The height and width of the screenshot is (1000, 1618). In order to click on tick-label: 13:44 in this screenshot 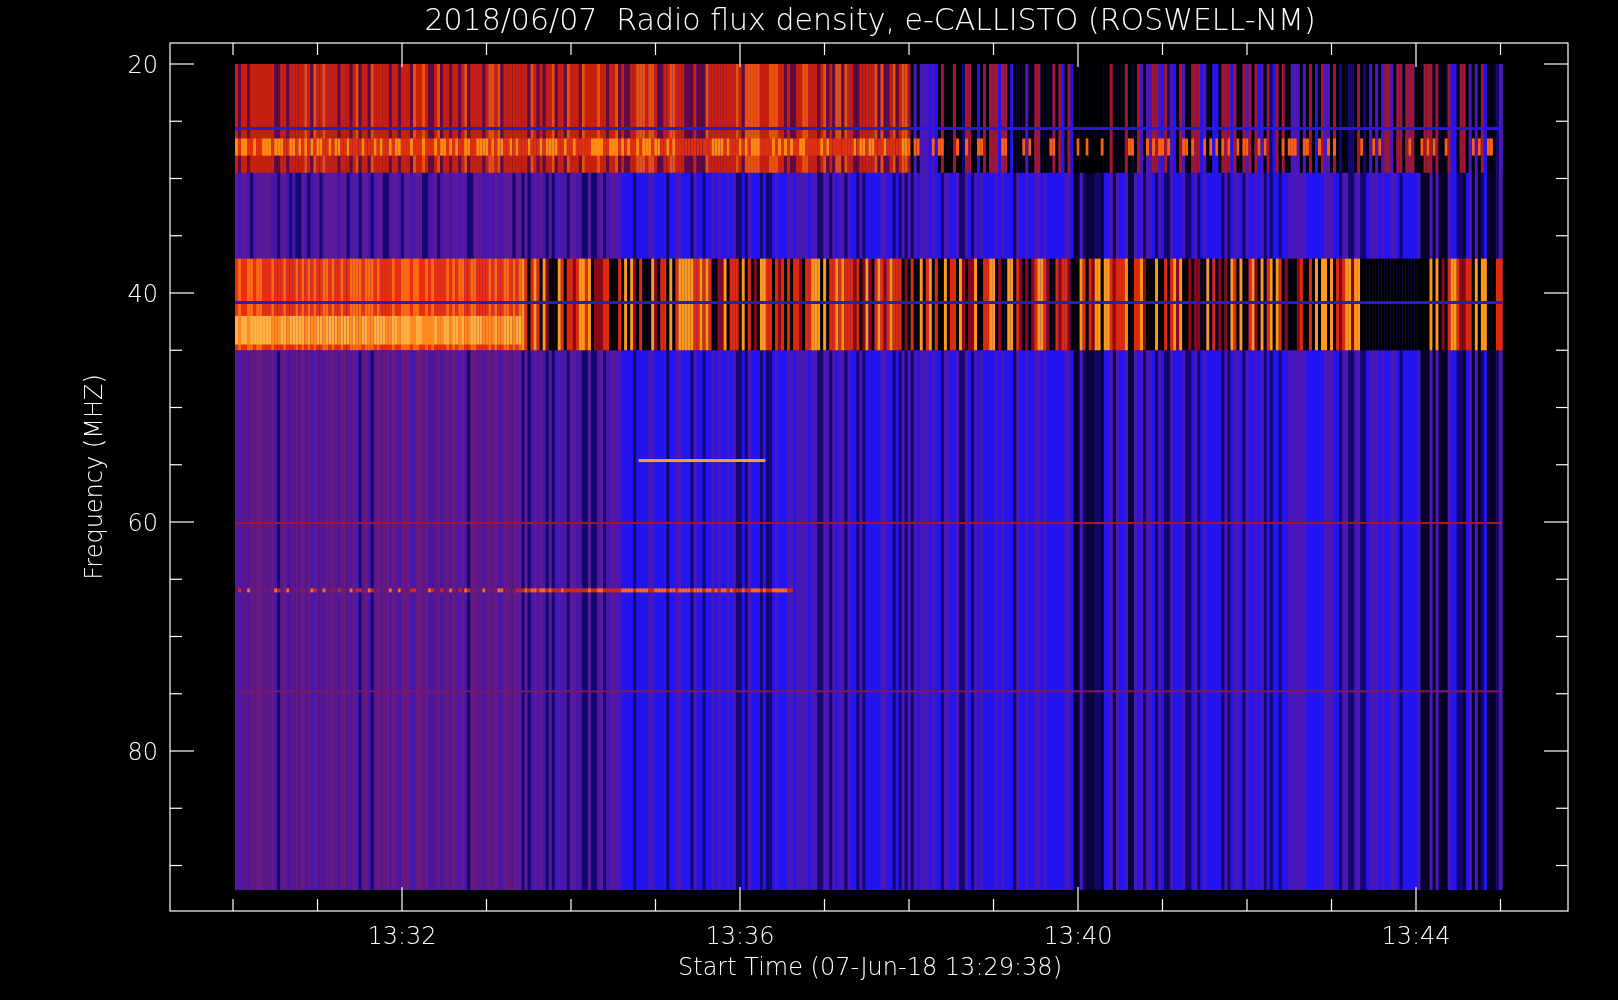, I will do `click(1416, 936)`.